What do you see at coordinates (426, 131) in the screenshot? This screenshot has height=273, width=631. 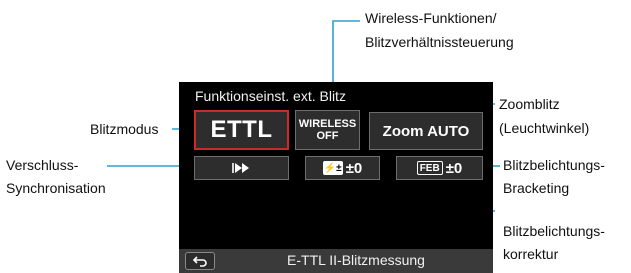 I see `zoom-tile: Zoom AUTO` at bounding box center [426, 131].